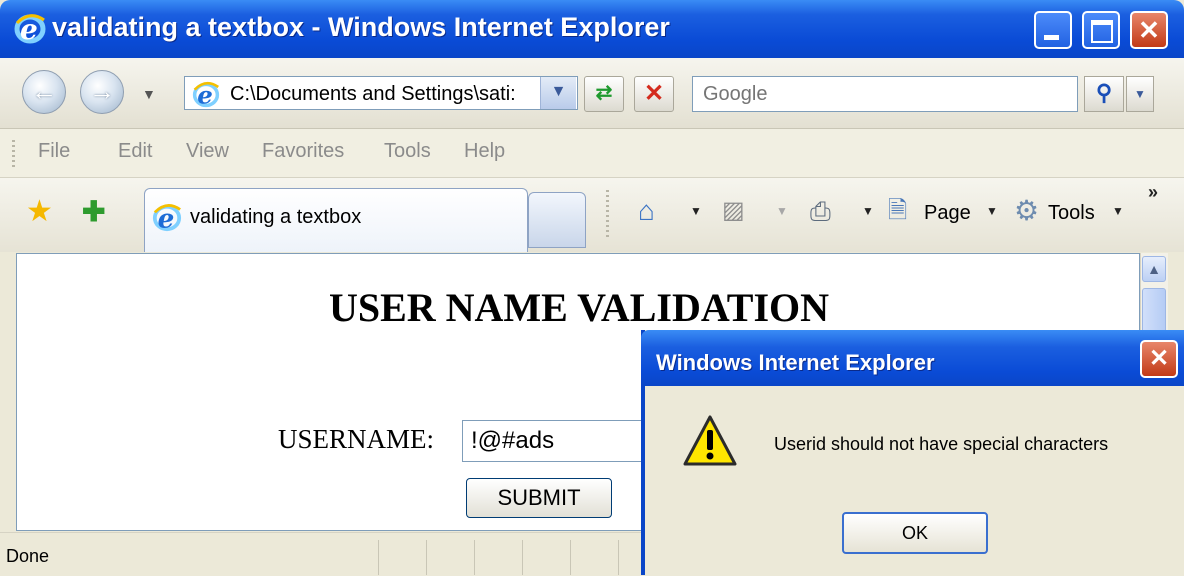  Describe the element at coordinates (484, 151) in the screenshot. I see `menu-help: Help` at that location.